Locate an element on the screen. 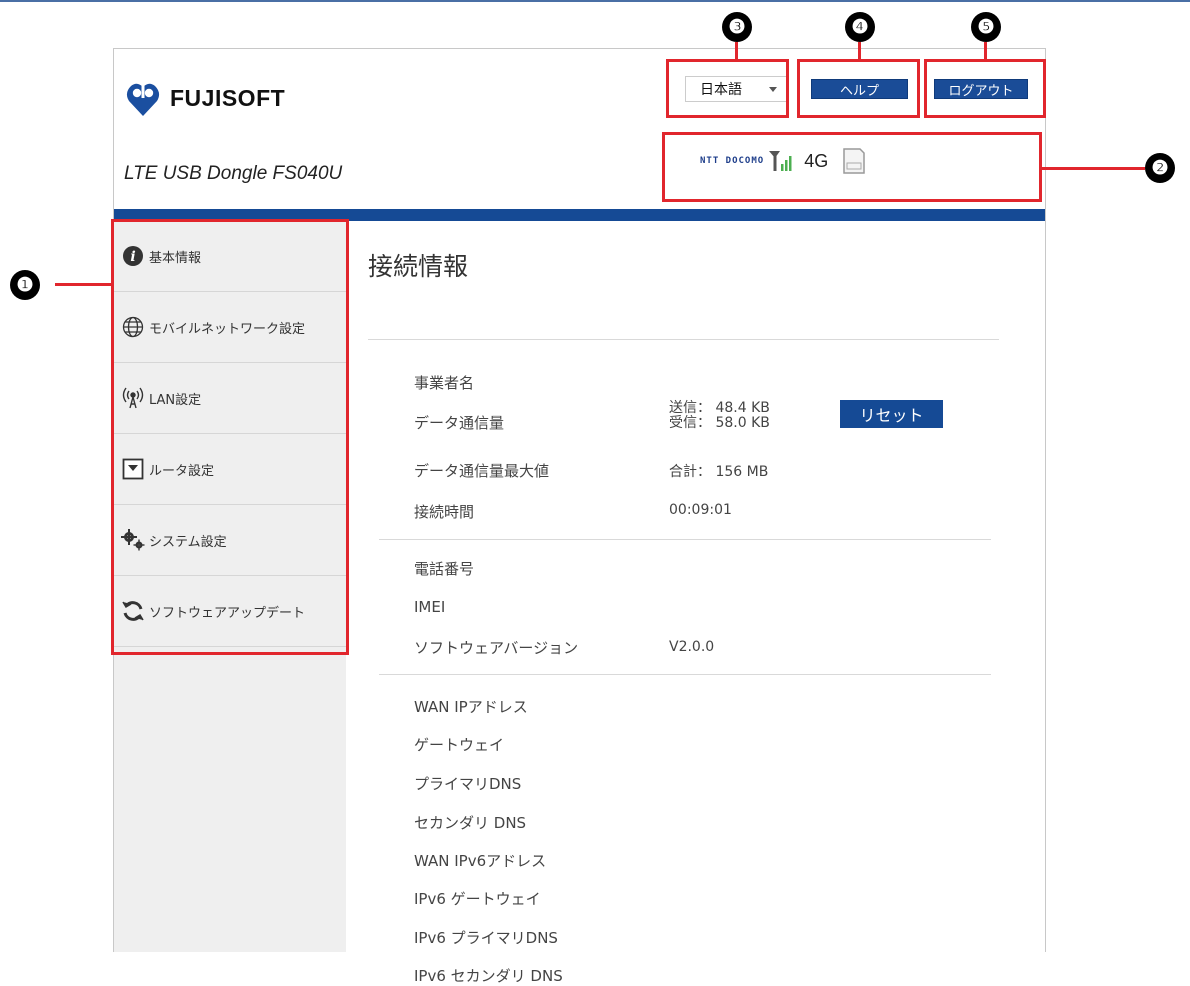  top-rule is located at coordinates (595, 1).